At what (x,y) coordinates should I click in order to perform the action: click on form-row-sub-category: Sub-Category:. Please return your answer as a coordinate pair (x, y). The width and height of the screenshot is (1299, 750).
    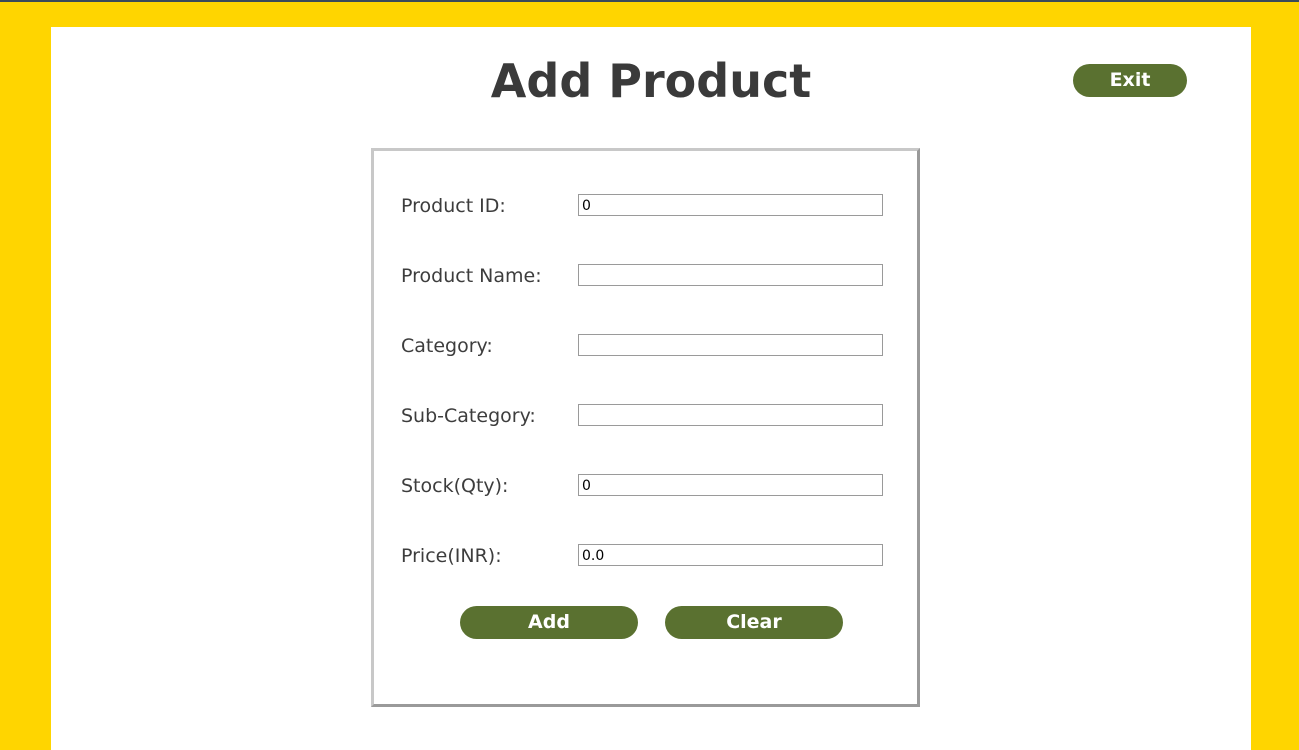
    Looking at the image, I should click on (645, 416).